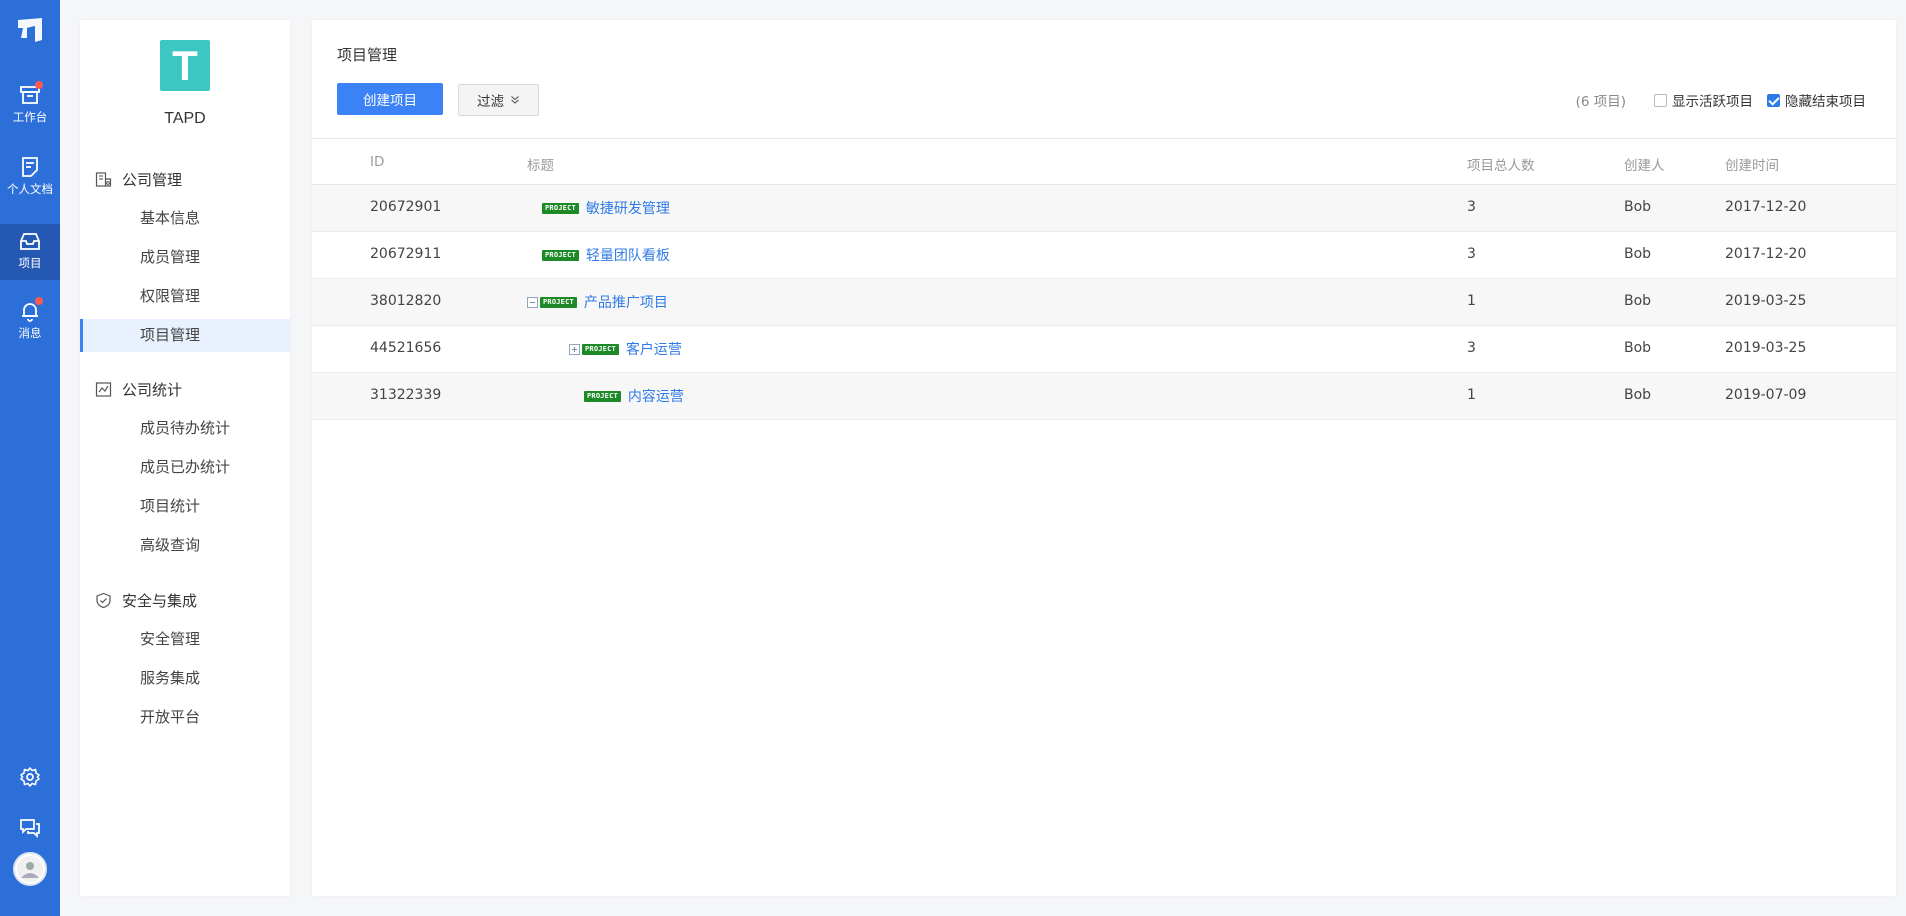 The image size is (1906, 916). What do you see at coordinates (532, 302) in the screenshot?
I see `collapse-icon` at bounding box center [532, 302].